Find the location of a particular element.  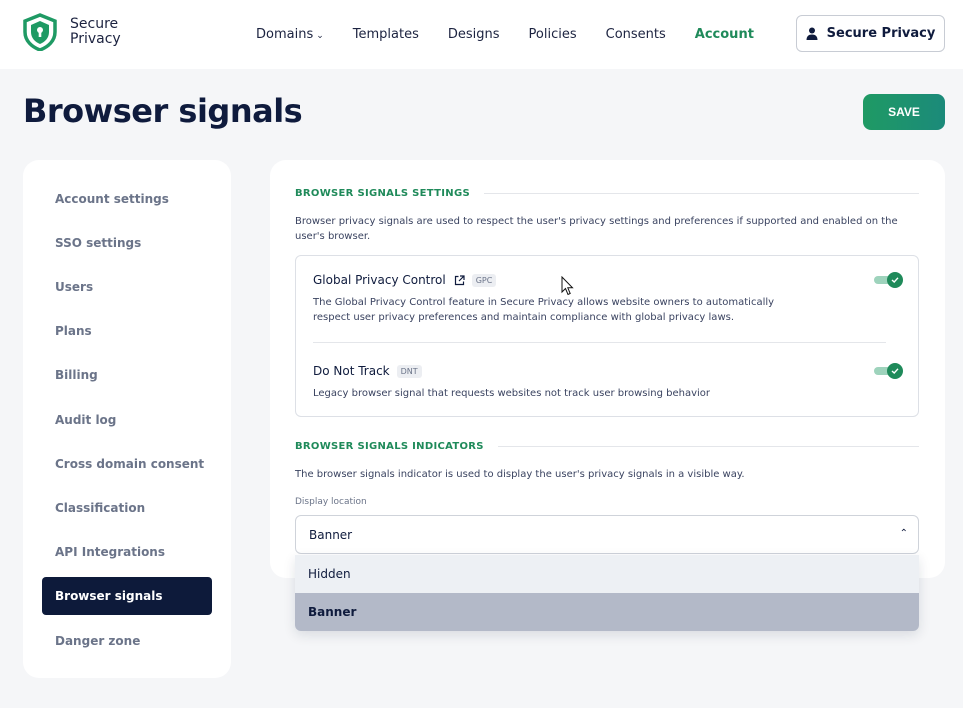

sidebar-item-audit-log: Audit log is located at coordinates (127, 420).